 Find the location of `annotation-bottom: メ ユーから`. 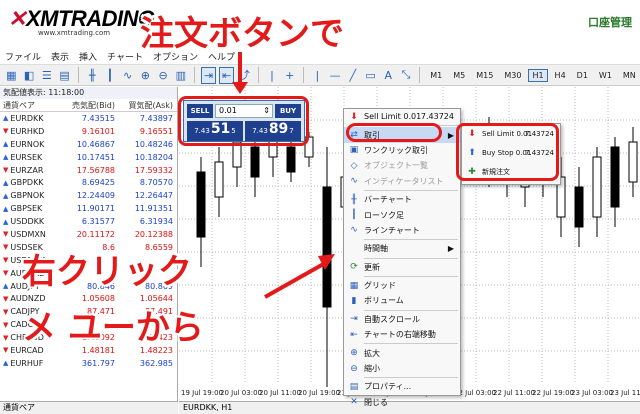

annotation-bottom: メ ユーから is located at coordinates (113, 328).